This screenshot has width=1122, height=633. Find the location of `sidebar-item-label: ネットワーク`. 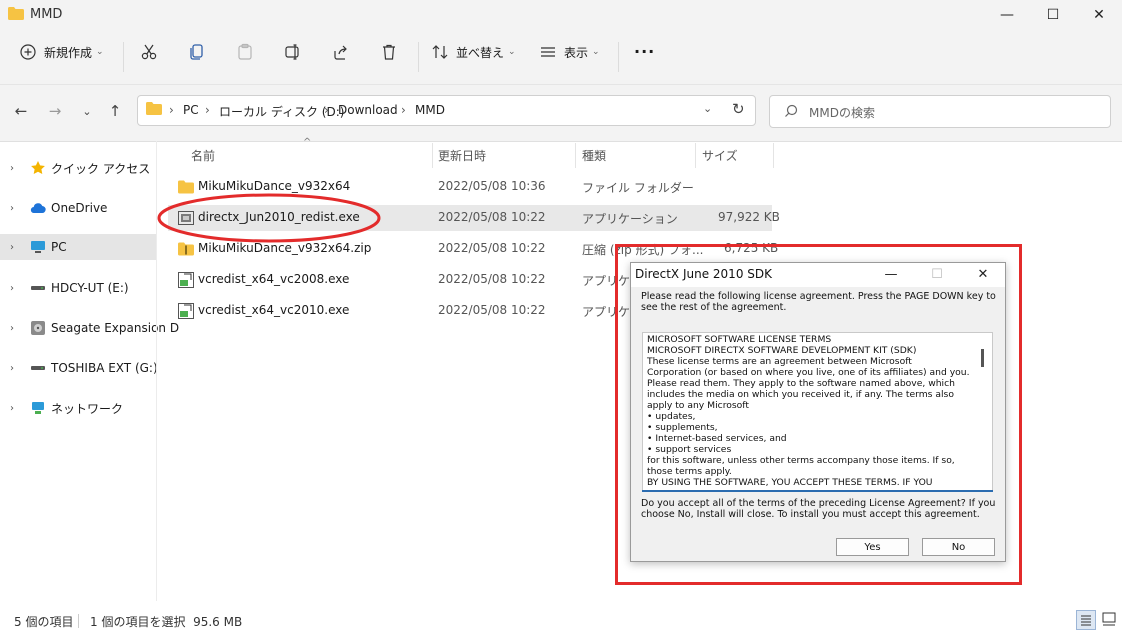

sidebar-item-label: ネットワーク is located at coordinates (87, 408).